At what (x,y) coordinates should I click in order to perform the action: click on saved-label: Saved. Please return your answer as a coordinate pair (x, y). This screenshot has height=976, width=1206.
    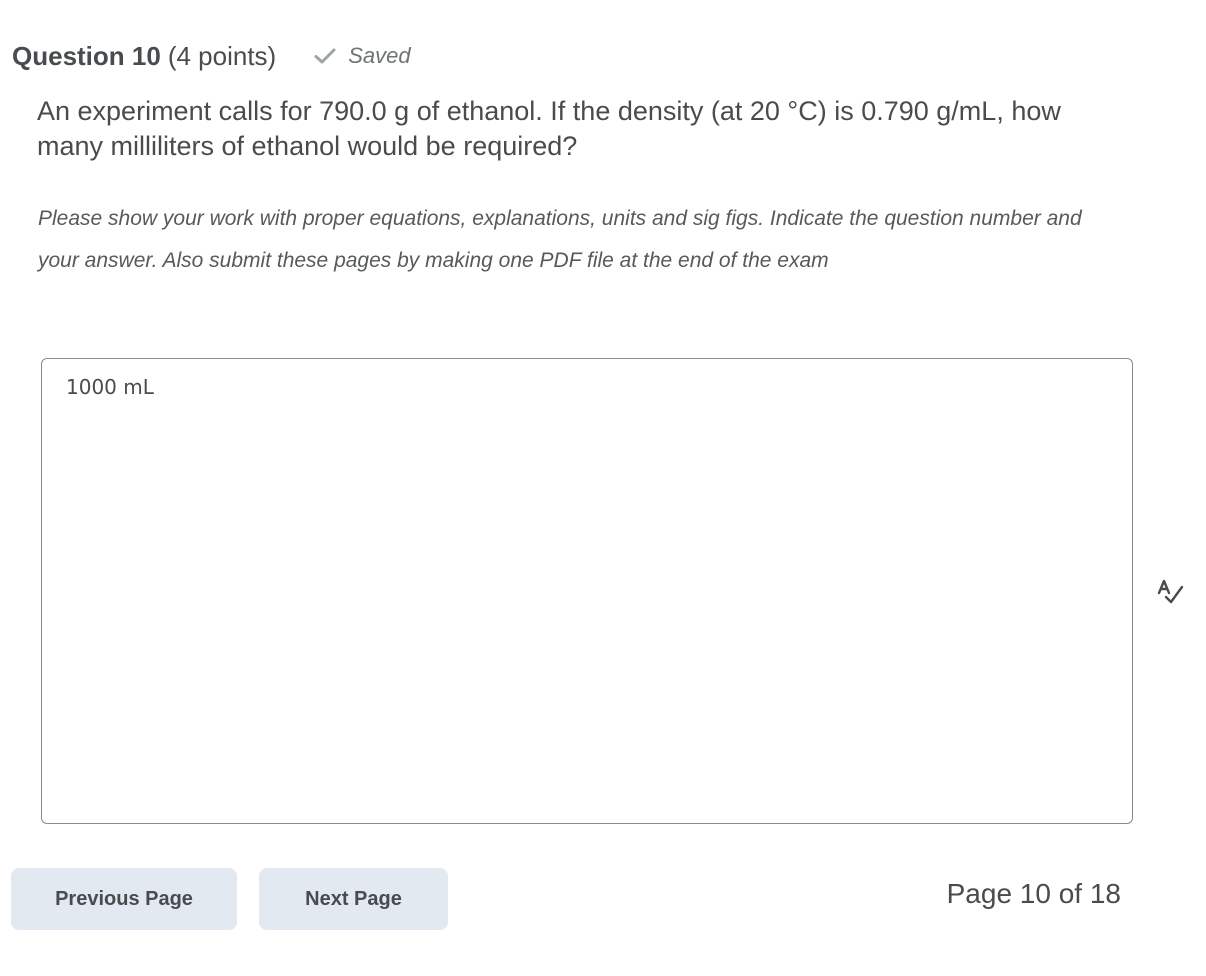
    Looking at the image, I should click on (379, 55).